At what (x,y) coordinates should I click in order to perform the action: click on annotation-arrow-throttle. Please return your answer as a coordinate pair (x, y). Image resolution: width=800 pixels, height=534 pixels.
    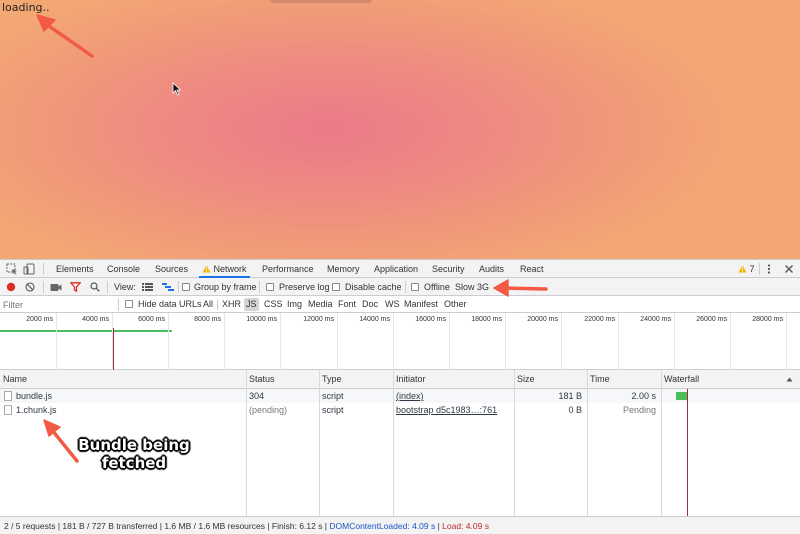
    Looking at the image, I should click on (520, 288).